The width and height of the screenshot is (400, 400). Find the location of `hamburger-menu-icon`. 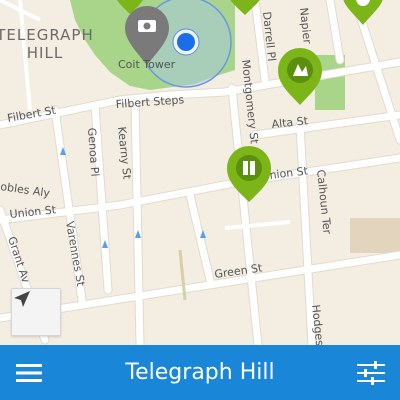

hamburger-menu-icon is located at coordinates (29, 372).